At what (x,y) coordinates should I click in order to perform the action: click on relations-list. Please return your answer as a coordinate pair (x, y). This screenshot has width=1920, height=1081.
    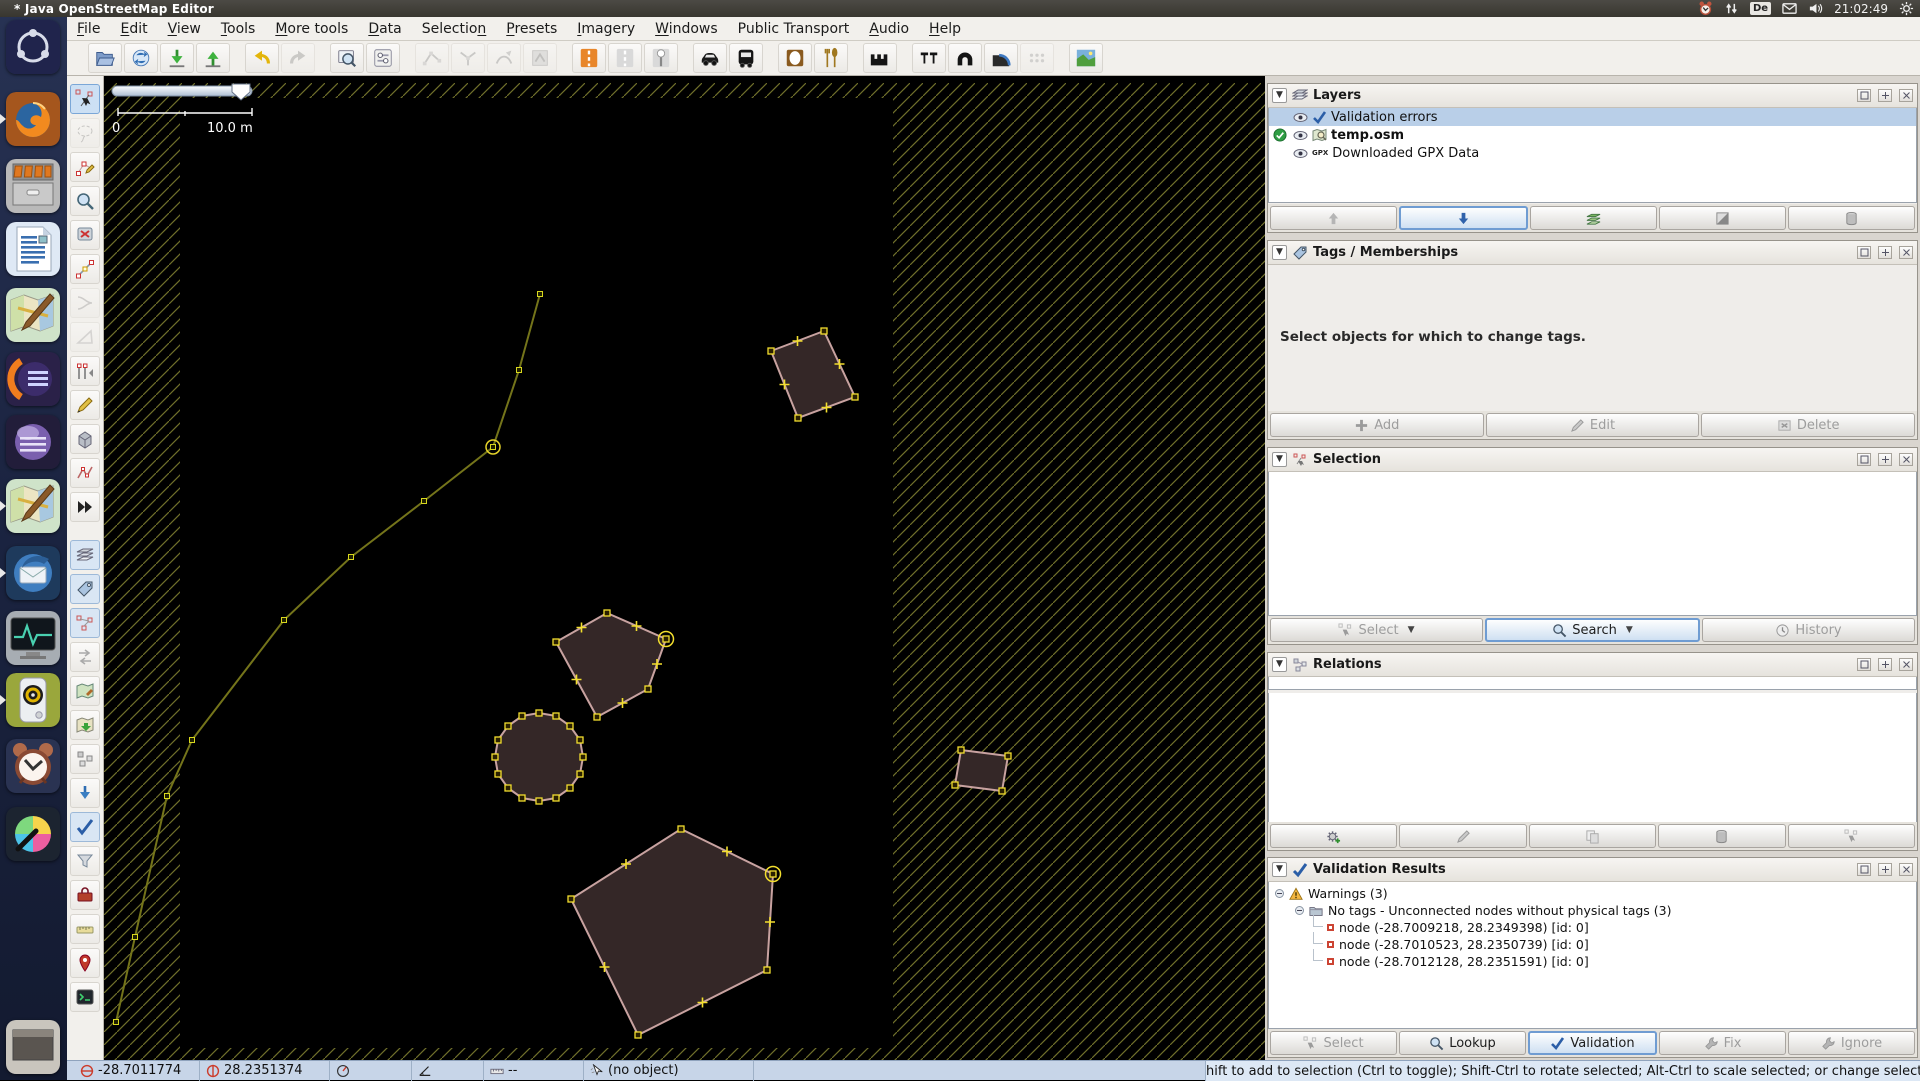
    Looking at the image, I should click on (1592, 759).